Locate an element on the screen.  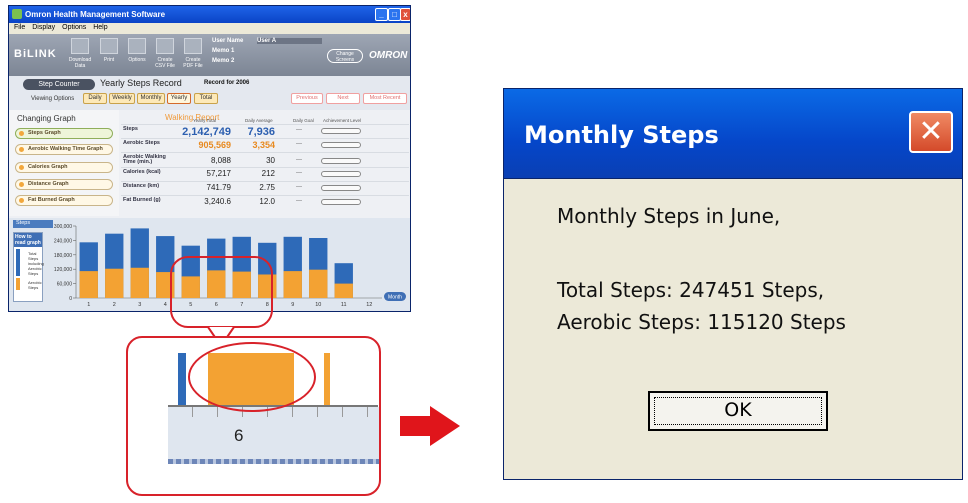
zoom-highlight-ring is located at coordinates (252, 377).